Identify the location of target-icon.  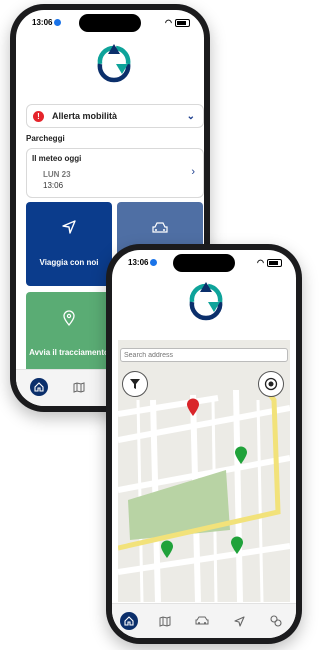
(271, 384).